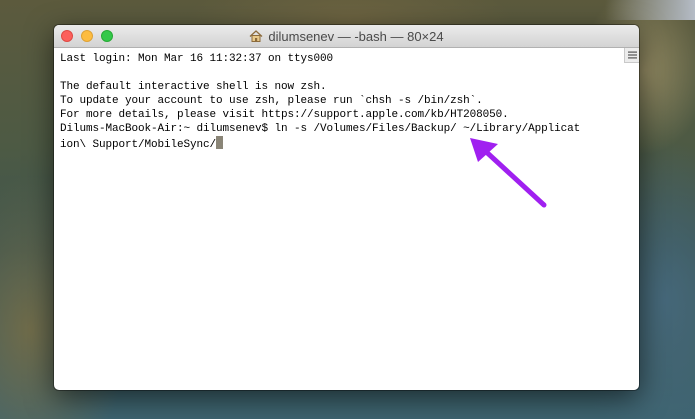  Describe the element at coordinates (138, 145) in the screenshot. I see `command-continuation: ion\ Support/MobileSync/` at that location.